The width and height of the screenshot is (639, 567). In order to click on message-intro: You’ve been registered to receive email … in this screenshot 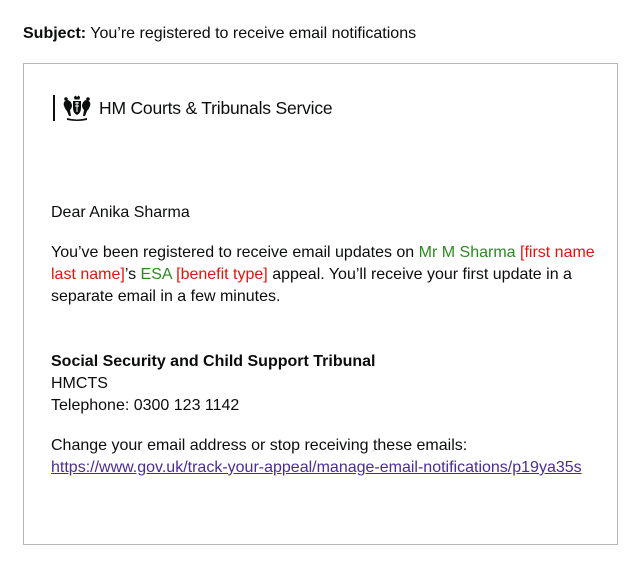, I will do `click(235, 252)`.